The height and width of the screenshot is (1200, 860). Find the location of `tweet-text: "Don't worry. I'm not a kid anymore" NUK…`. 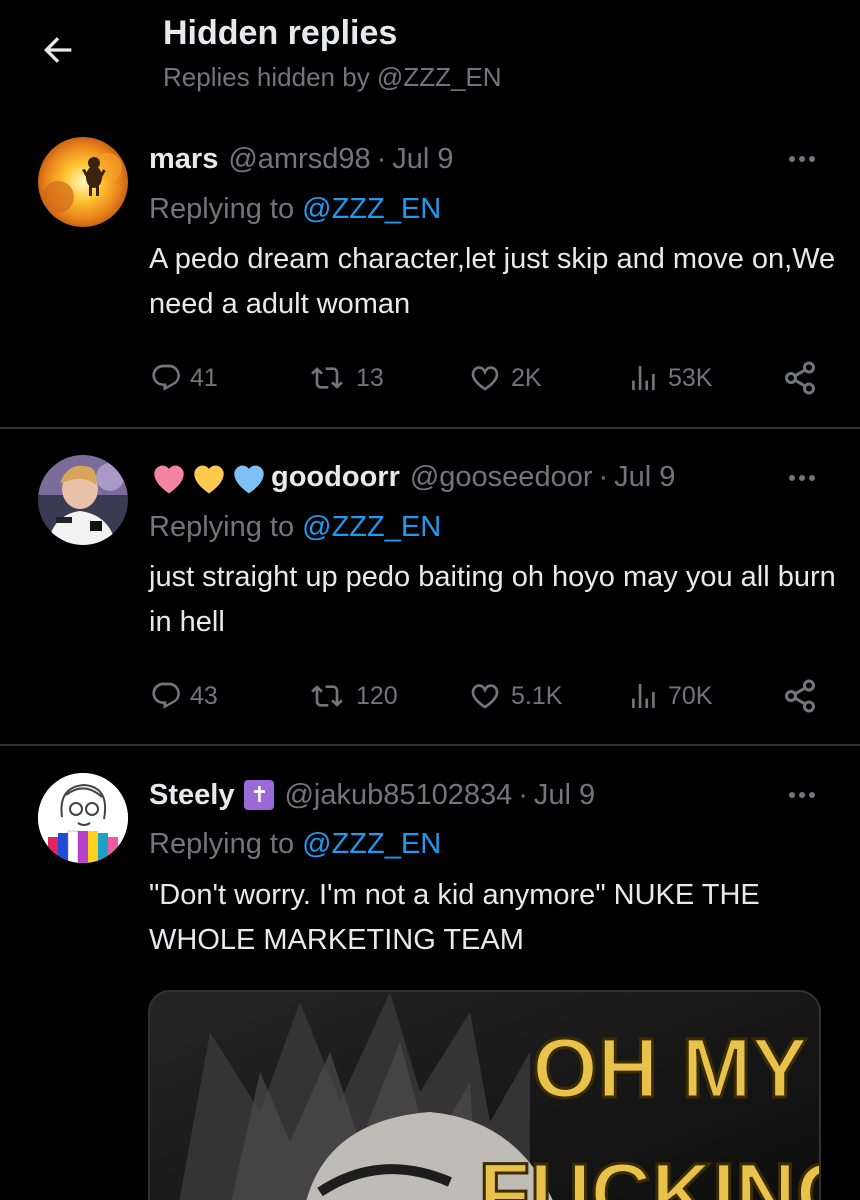

tweet-text: "Don't worry. I'm not a kid anymore" NUK… is located at coordinates (454, 917).